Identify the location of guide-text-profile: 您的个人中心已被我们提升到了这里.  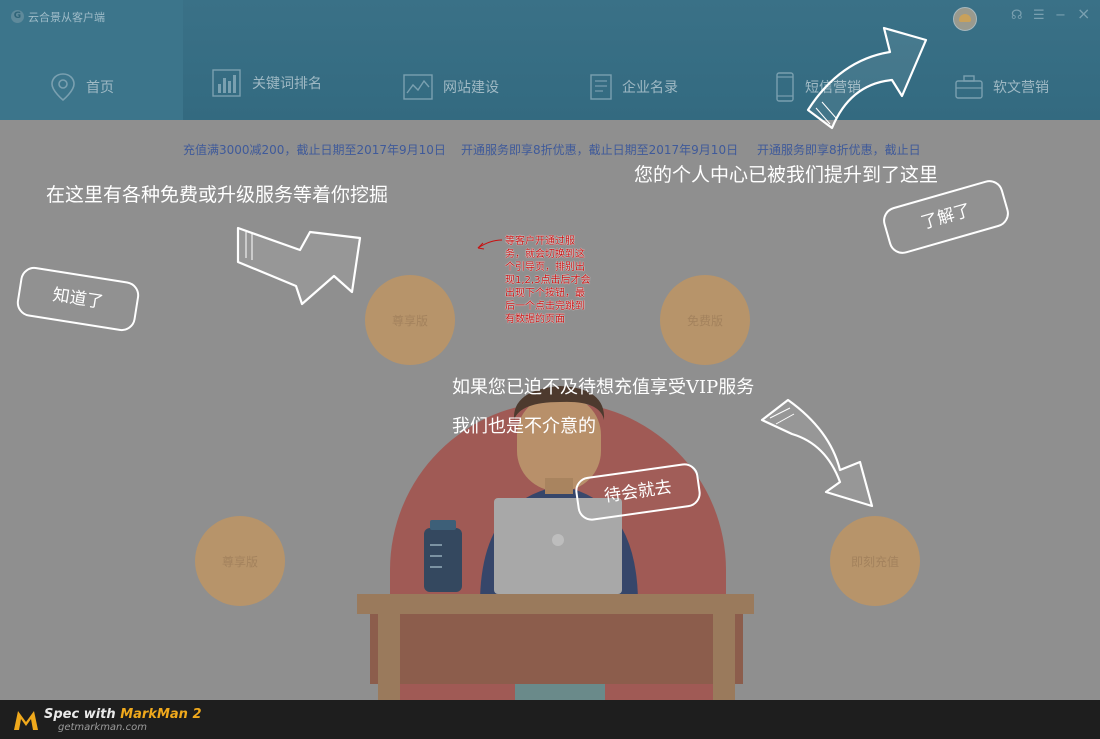
(786, 175).